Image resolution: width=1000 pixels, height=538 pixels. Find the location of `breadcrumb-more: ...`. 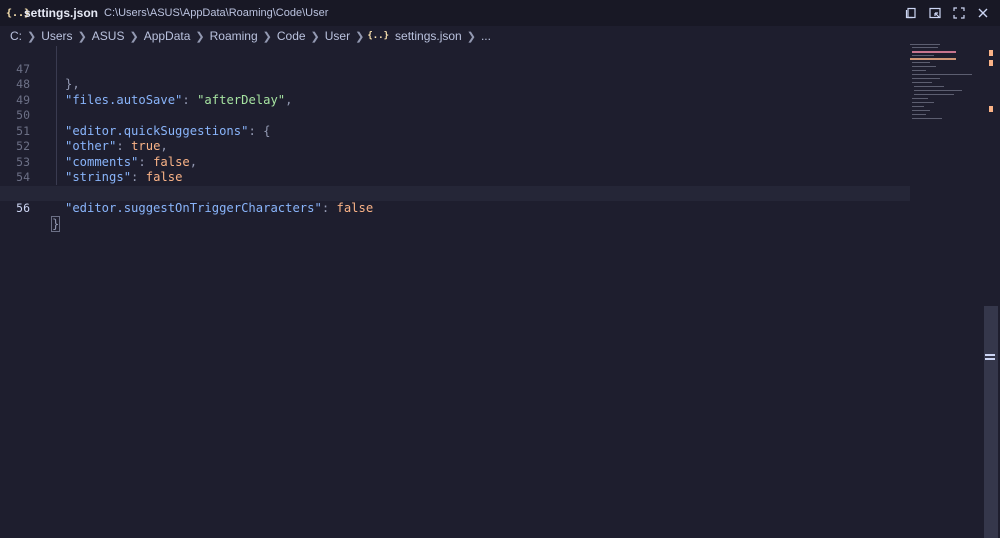

breadcrumb-more: ... is located at coordinates (486, 36).